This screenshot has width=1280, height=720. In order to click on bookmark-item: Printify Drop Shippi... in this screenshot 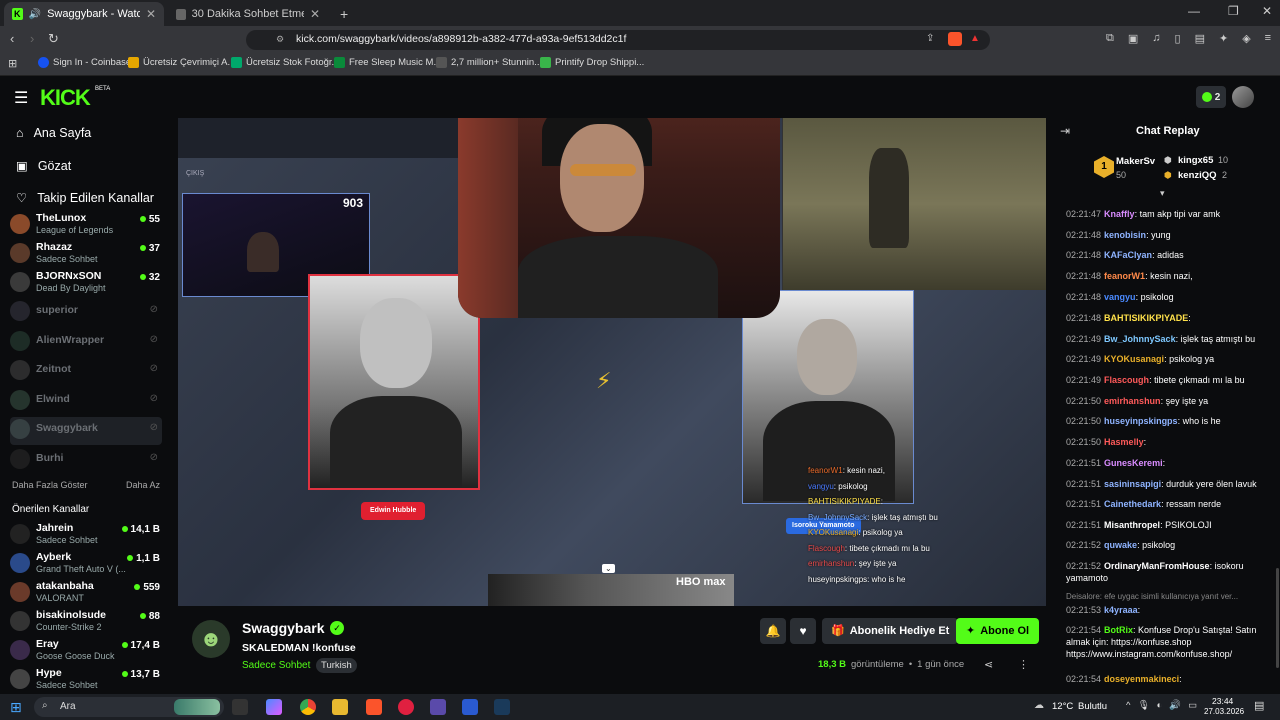, I will do `click(592, 62)`.